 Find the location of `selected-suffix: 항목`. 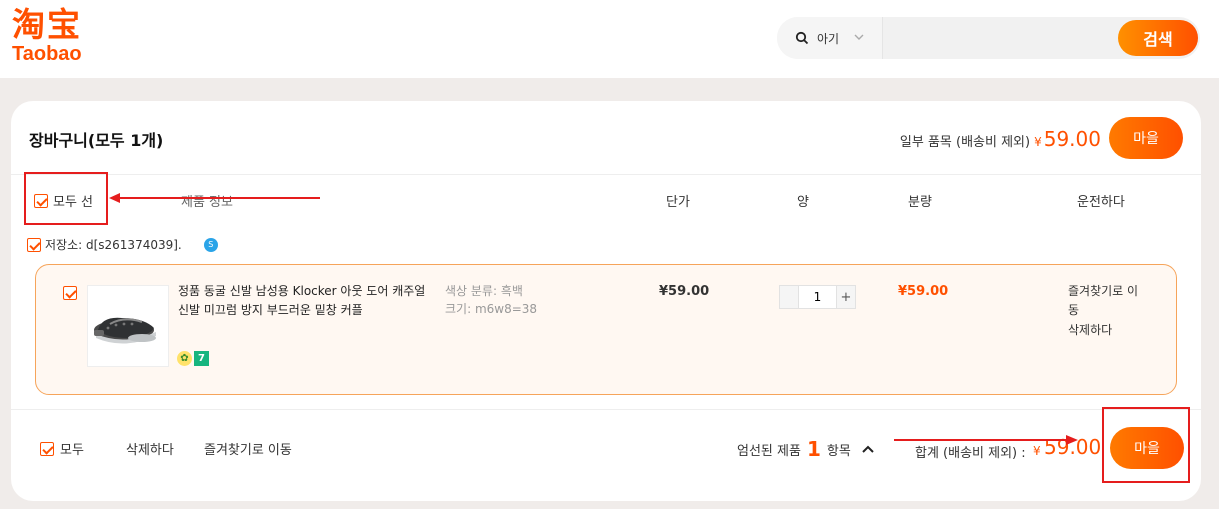

selected-suffix: 항목 is located at coordinates (838, 451).